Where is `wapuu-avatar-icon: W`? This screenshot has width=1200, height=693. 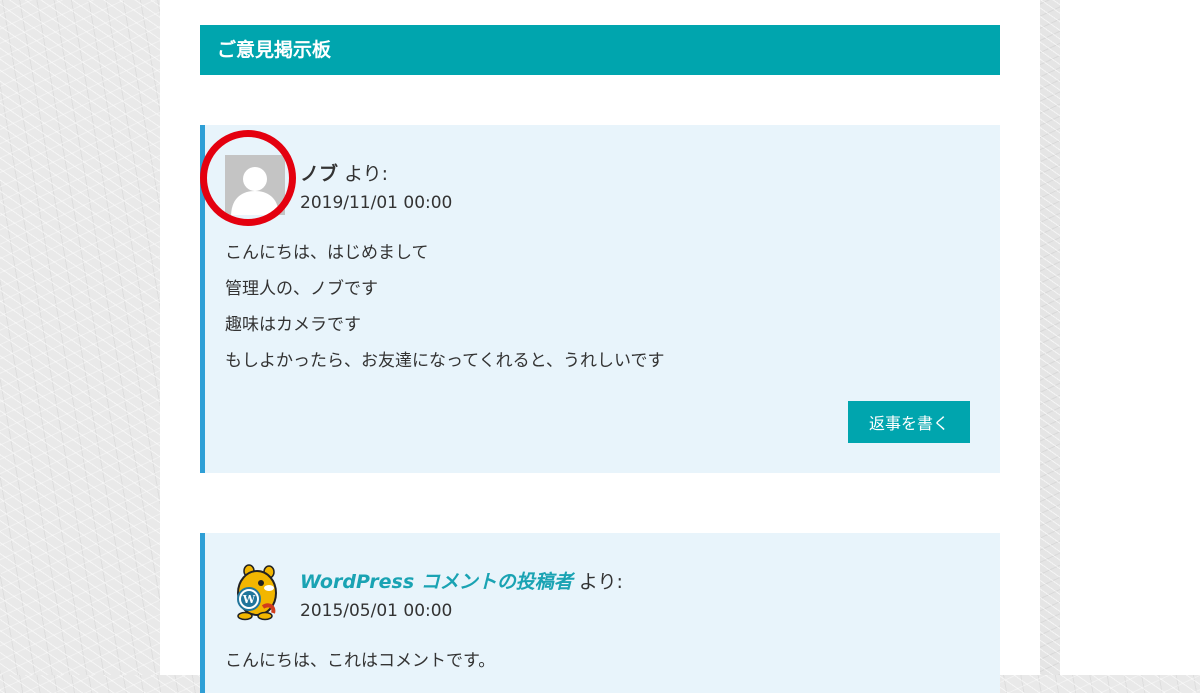
wapuu-avatar-icon: W is located at coordinates (255, 593).